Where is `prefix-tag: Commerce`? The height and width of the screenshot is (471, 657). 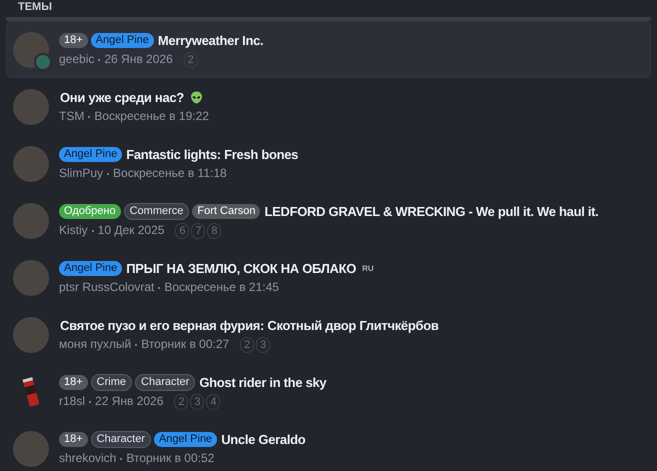
prefix-tag: Commerce is located at coordinates (157, 211).